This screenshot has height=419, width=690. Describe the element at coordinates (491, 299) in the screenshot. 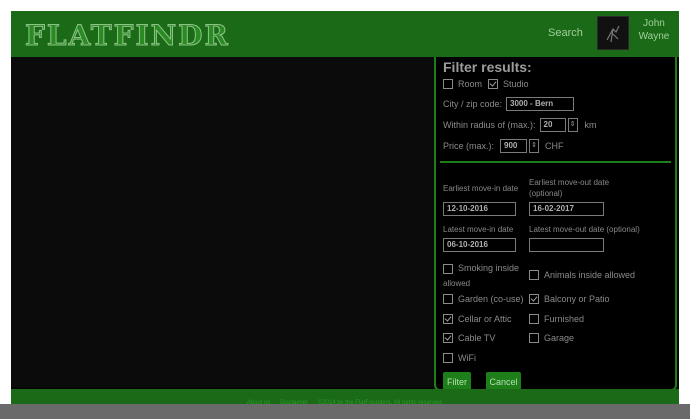

I see `garden-label: Garden (co-use)` at that location.